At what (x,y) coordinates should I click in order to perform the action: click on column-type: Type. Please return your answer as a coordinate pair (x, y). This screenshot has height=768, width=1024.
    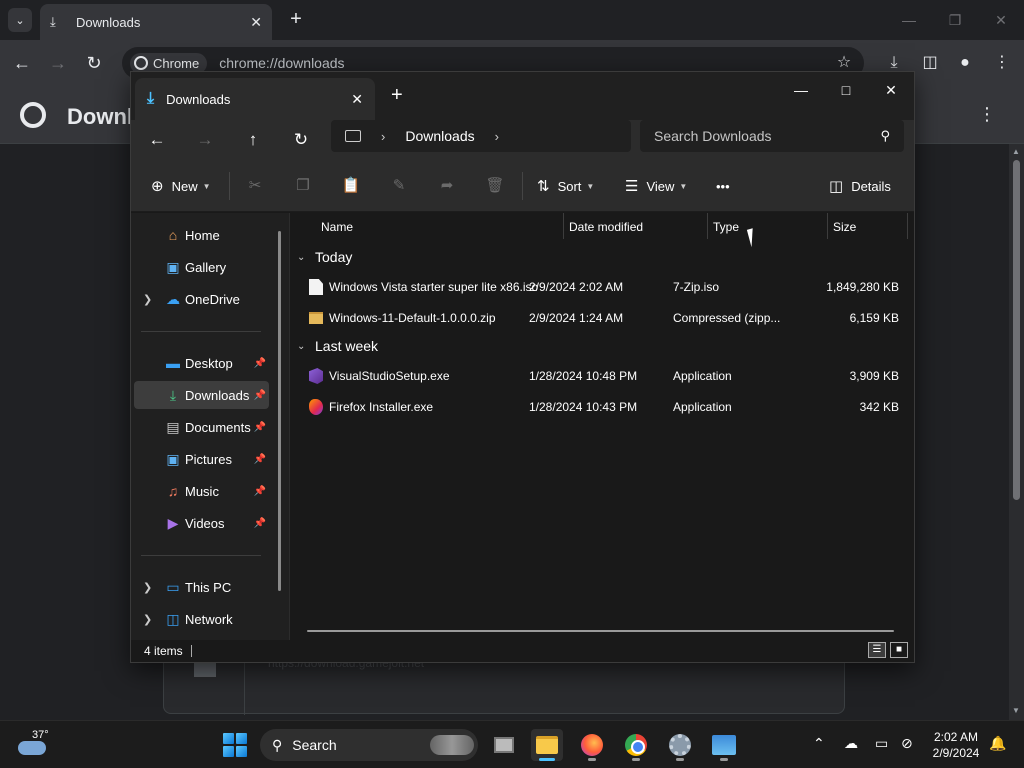
    Looking at the image, I should click on (726, 227).